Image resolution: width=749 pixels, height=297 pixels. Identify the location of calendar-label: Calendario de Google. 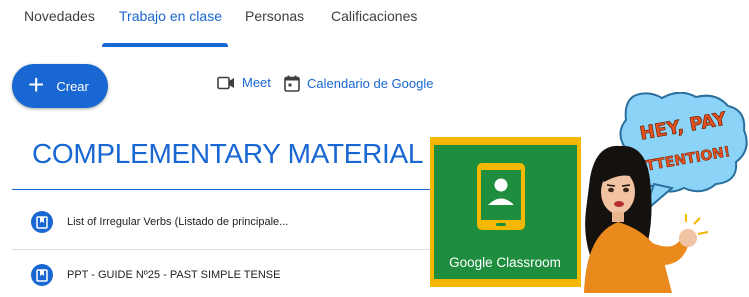
(370, 83).